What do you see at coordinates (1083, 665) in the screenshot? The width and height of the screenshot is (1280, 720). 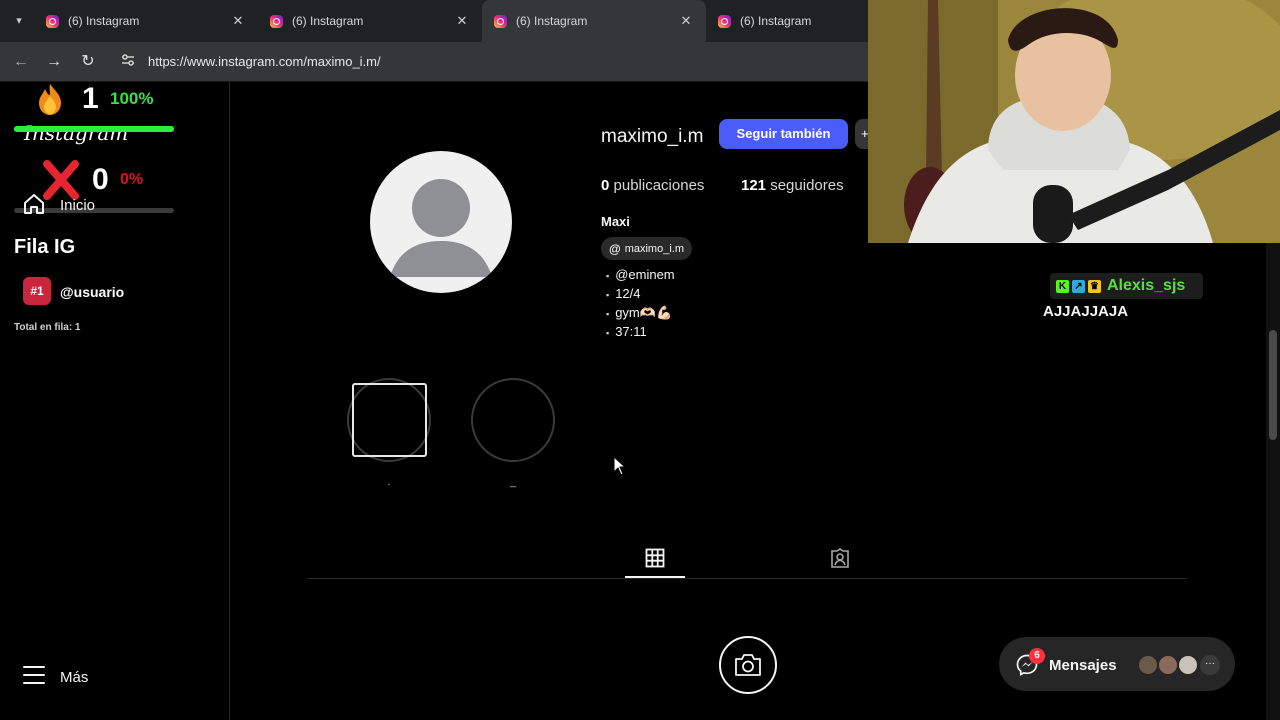 I see `messages-label: Mensajes` at bounding box center [1083, 665].